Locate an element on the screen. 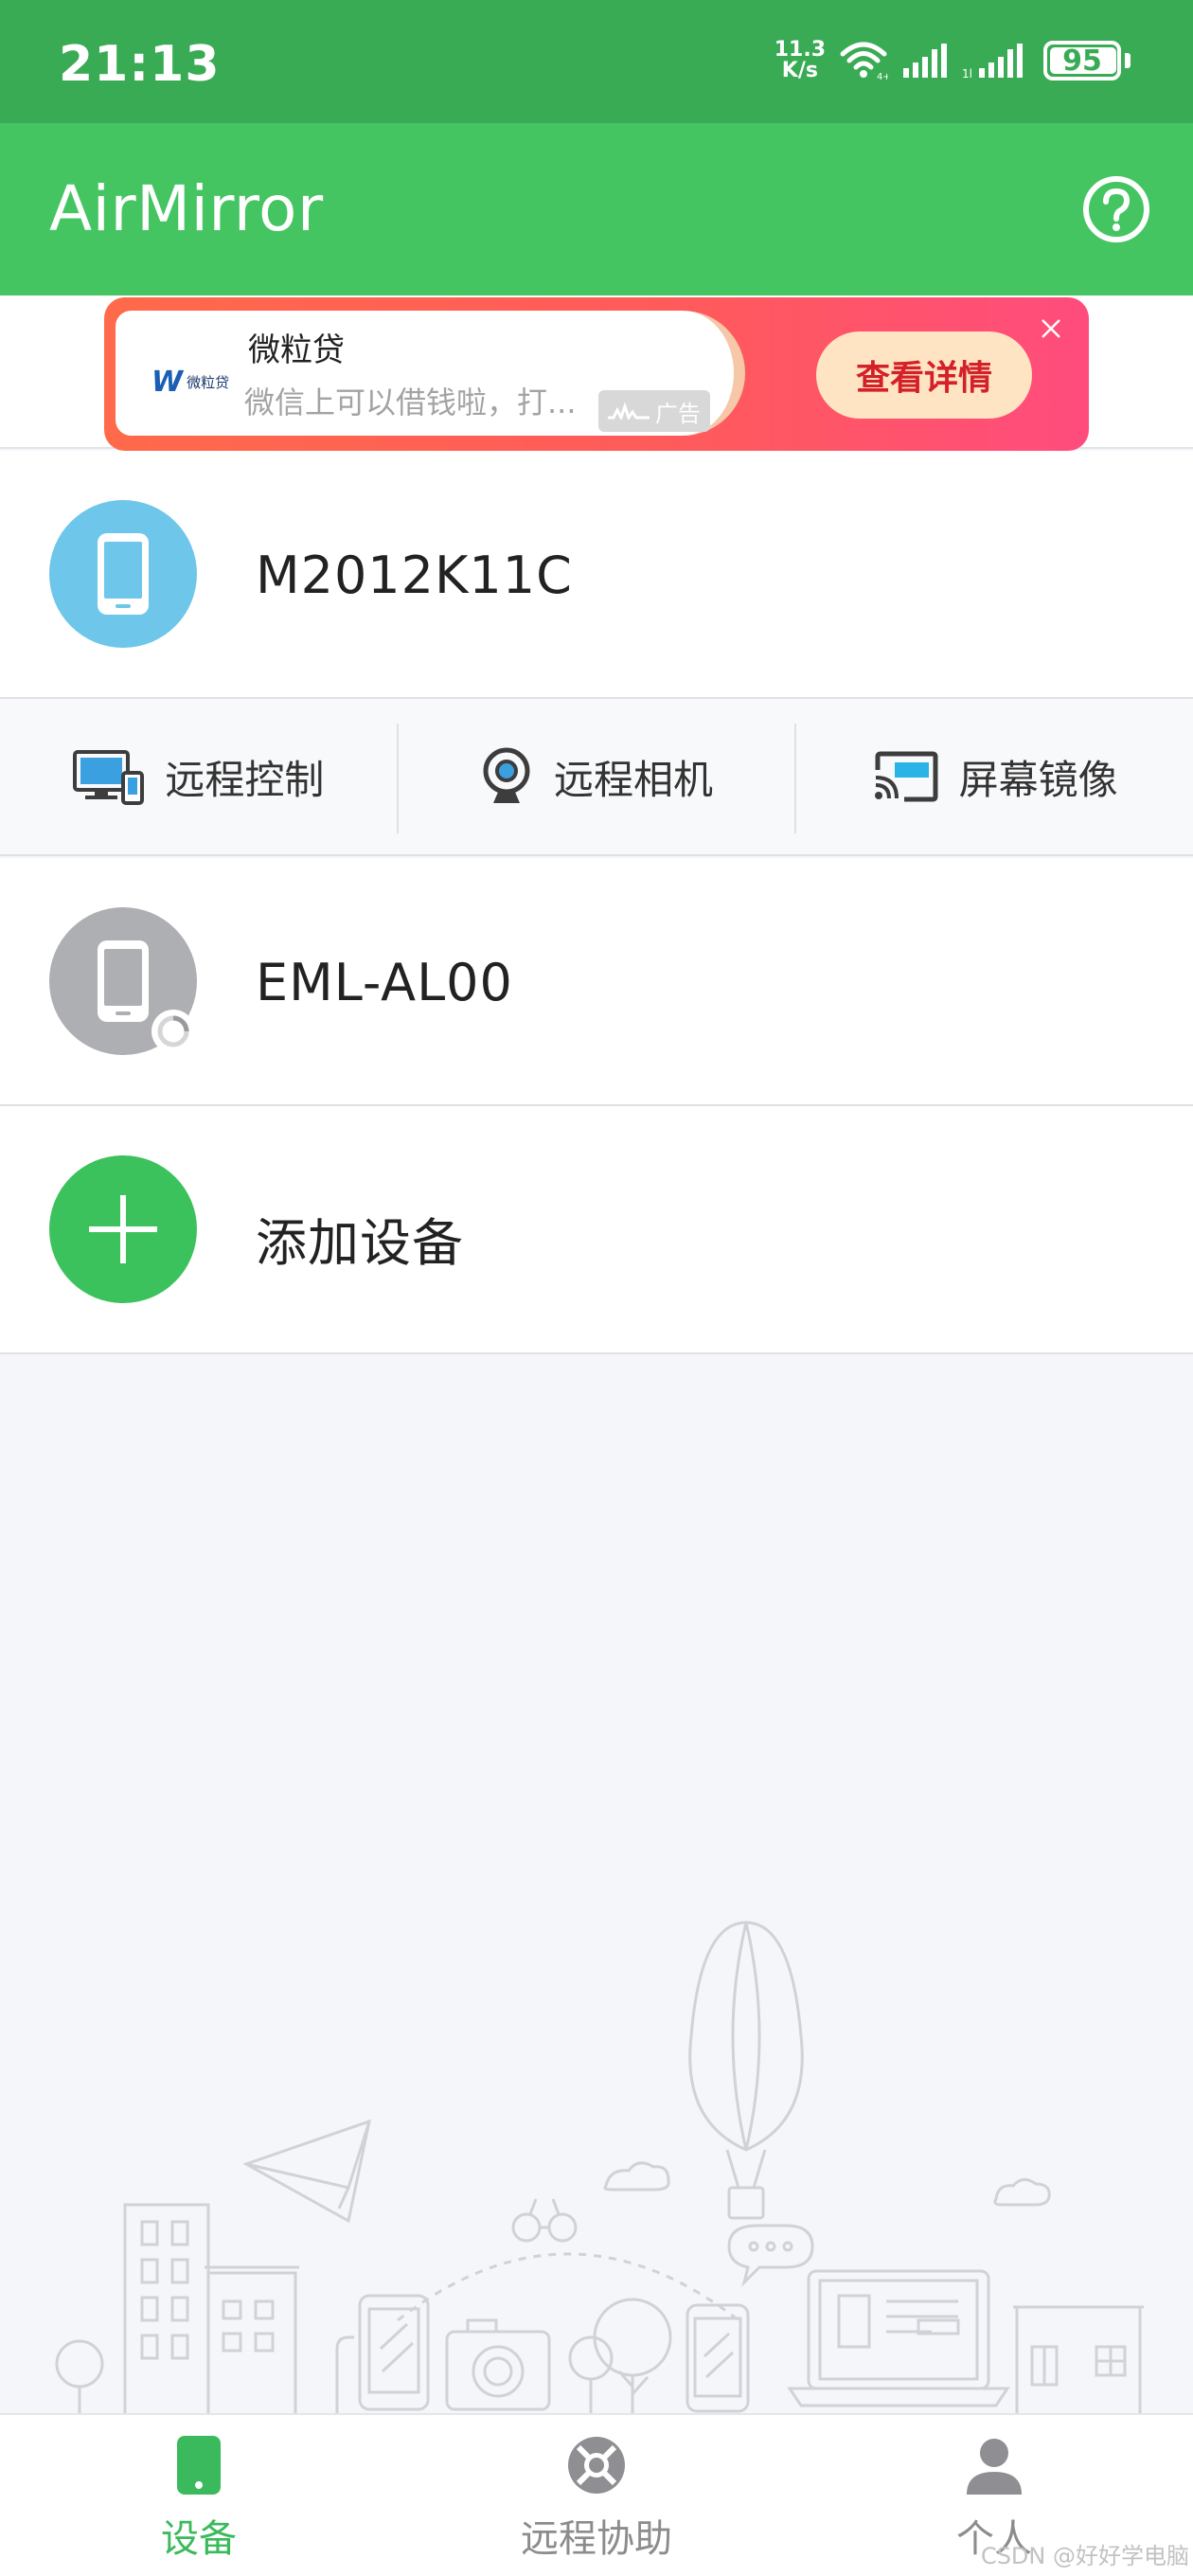 The height and width of the screenshot is (2576, 1193). plus-icon is located at coordinates (123, 1229).